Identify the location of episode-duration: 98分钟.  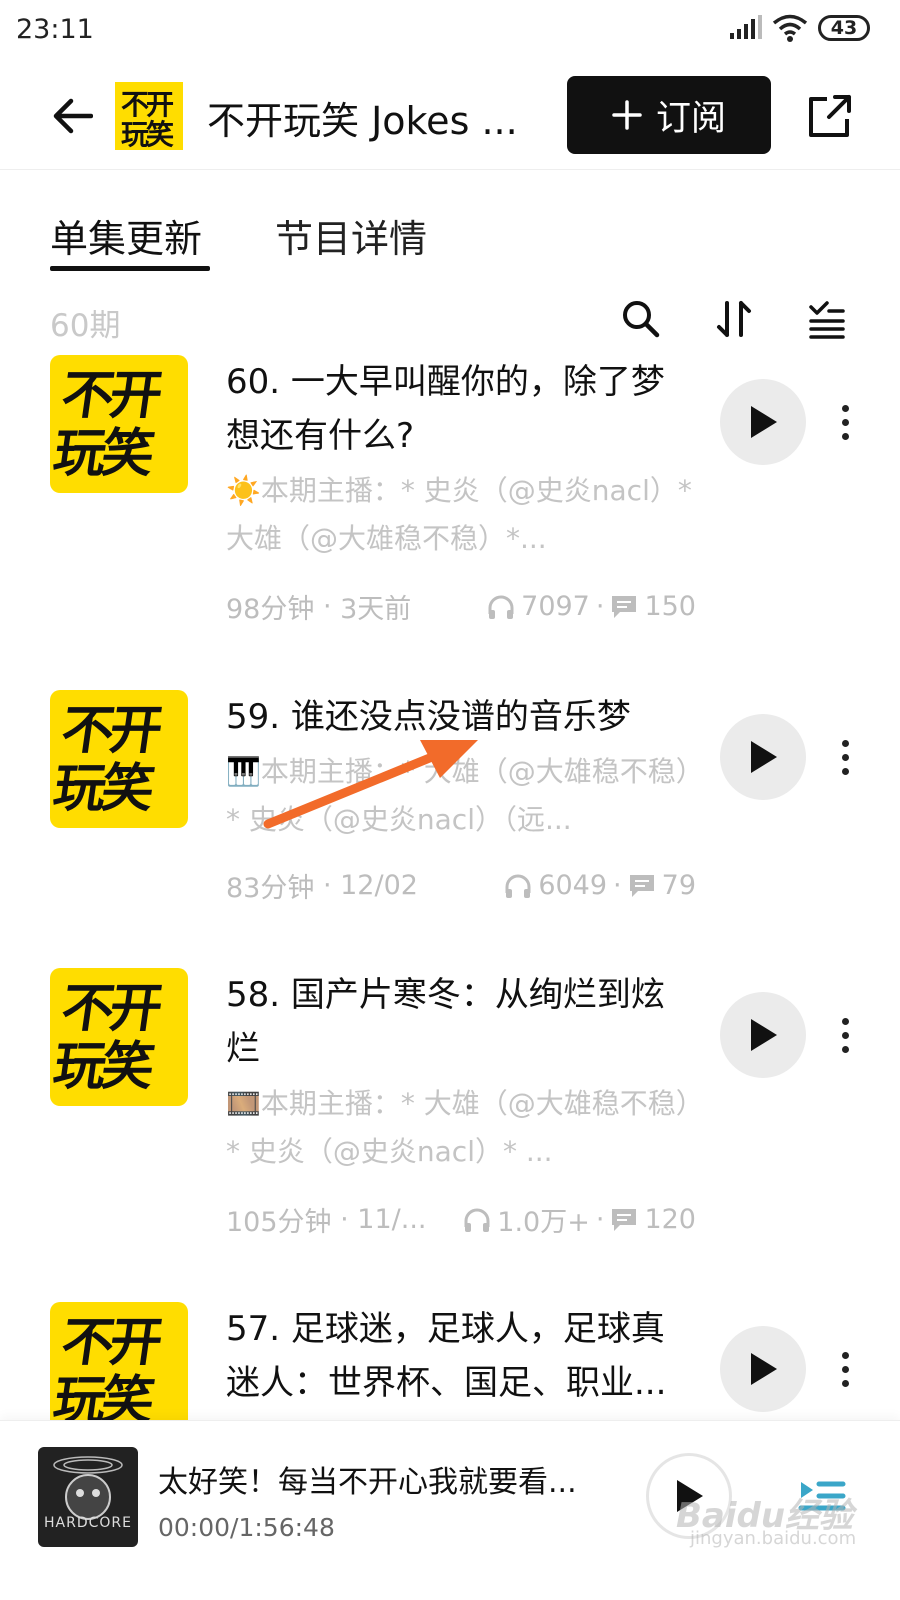
(270, 609).